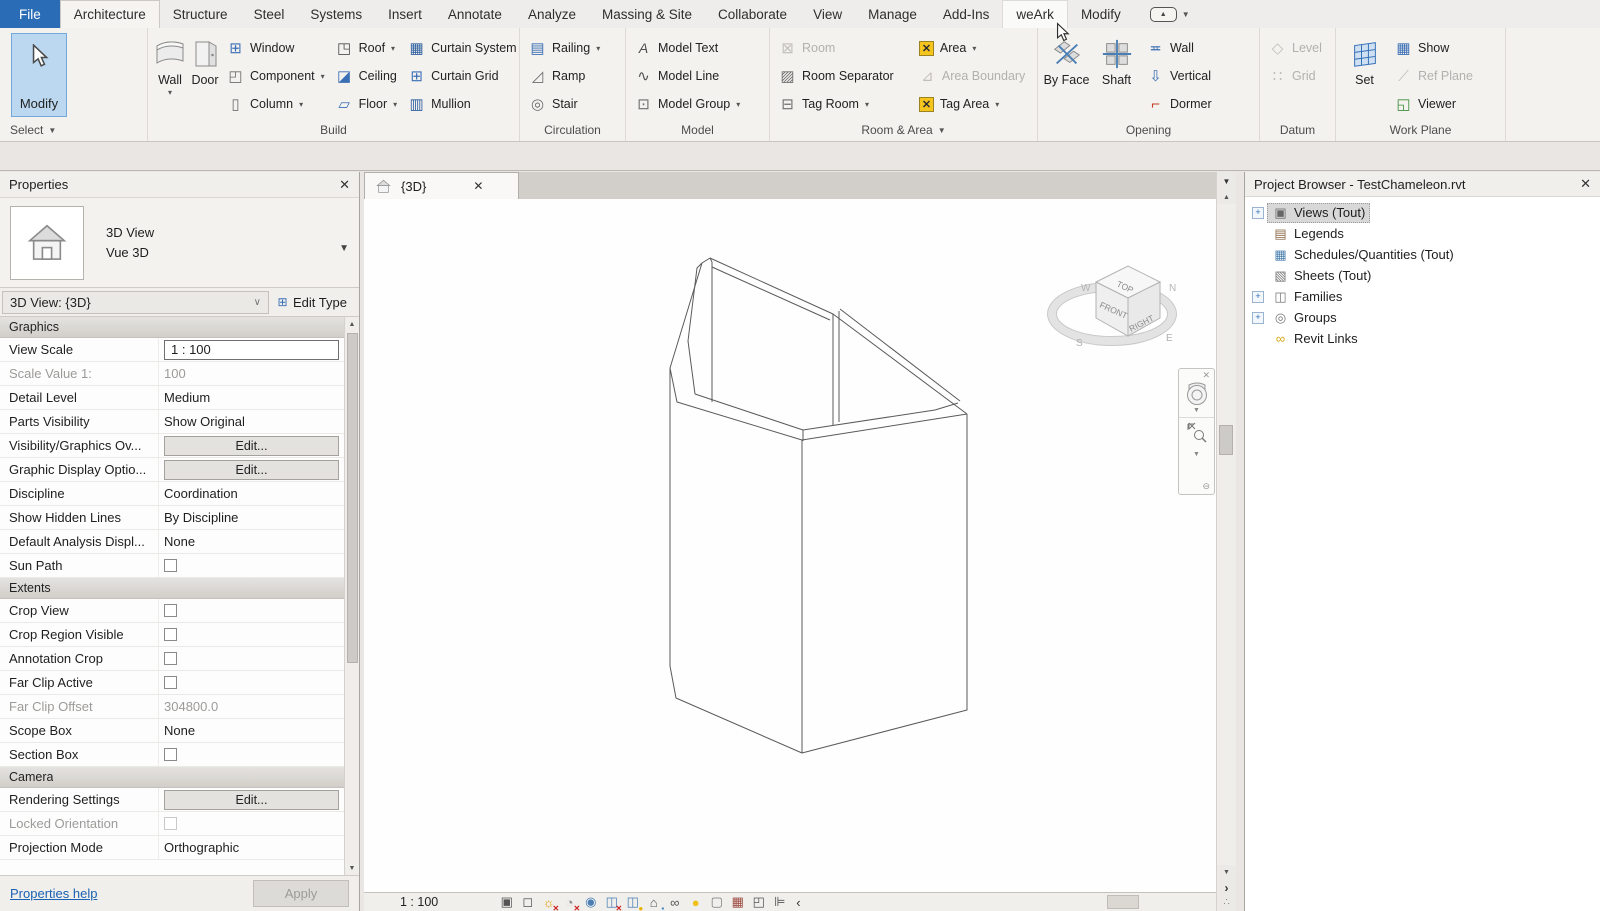 The height and width of the screenshot is (911, 1600). Describe the element at coordinates (843, 104) in the screenshot. I see `tag-room-button: ⊟ Tag Room ▾` at that location.